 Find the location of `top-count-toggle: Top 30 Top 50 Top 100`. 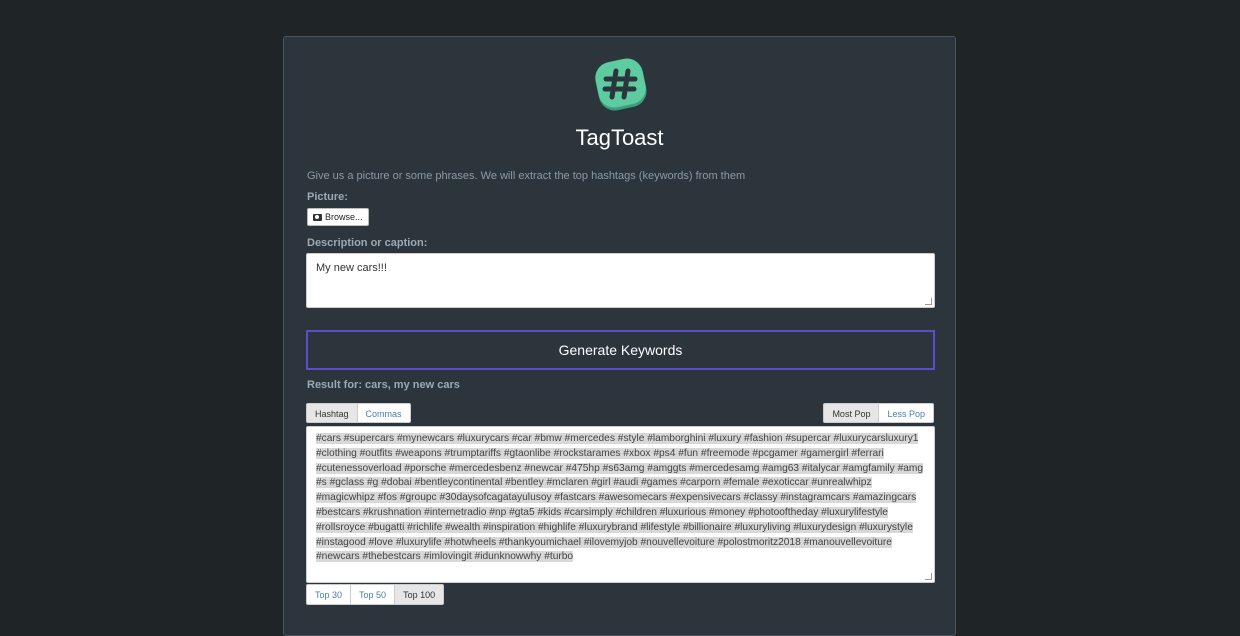

top-count-toggle: Top 30 Top 50 Top 100 is located at coordinates (375, 594).